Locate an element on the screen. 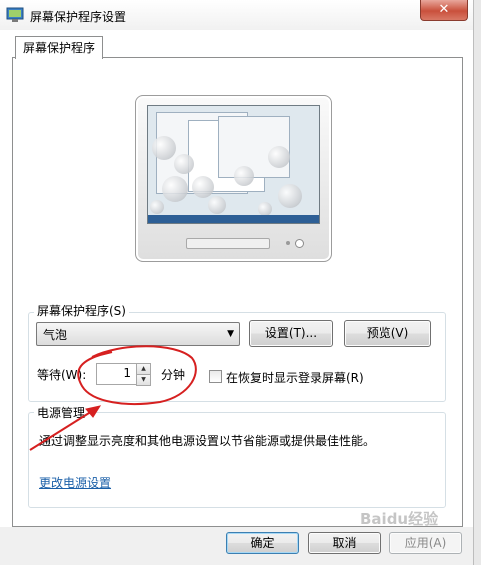 The width and height of the screenshot is (481, 565). wait-minutes-value: 1 is located at coordinates (127, 373).